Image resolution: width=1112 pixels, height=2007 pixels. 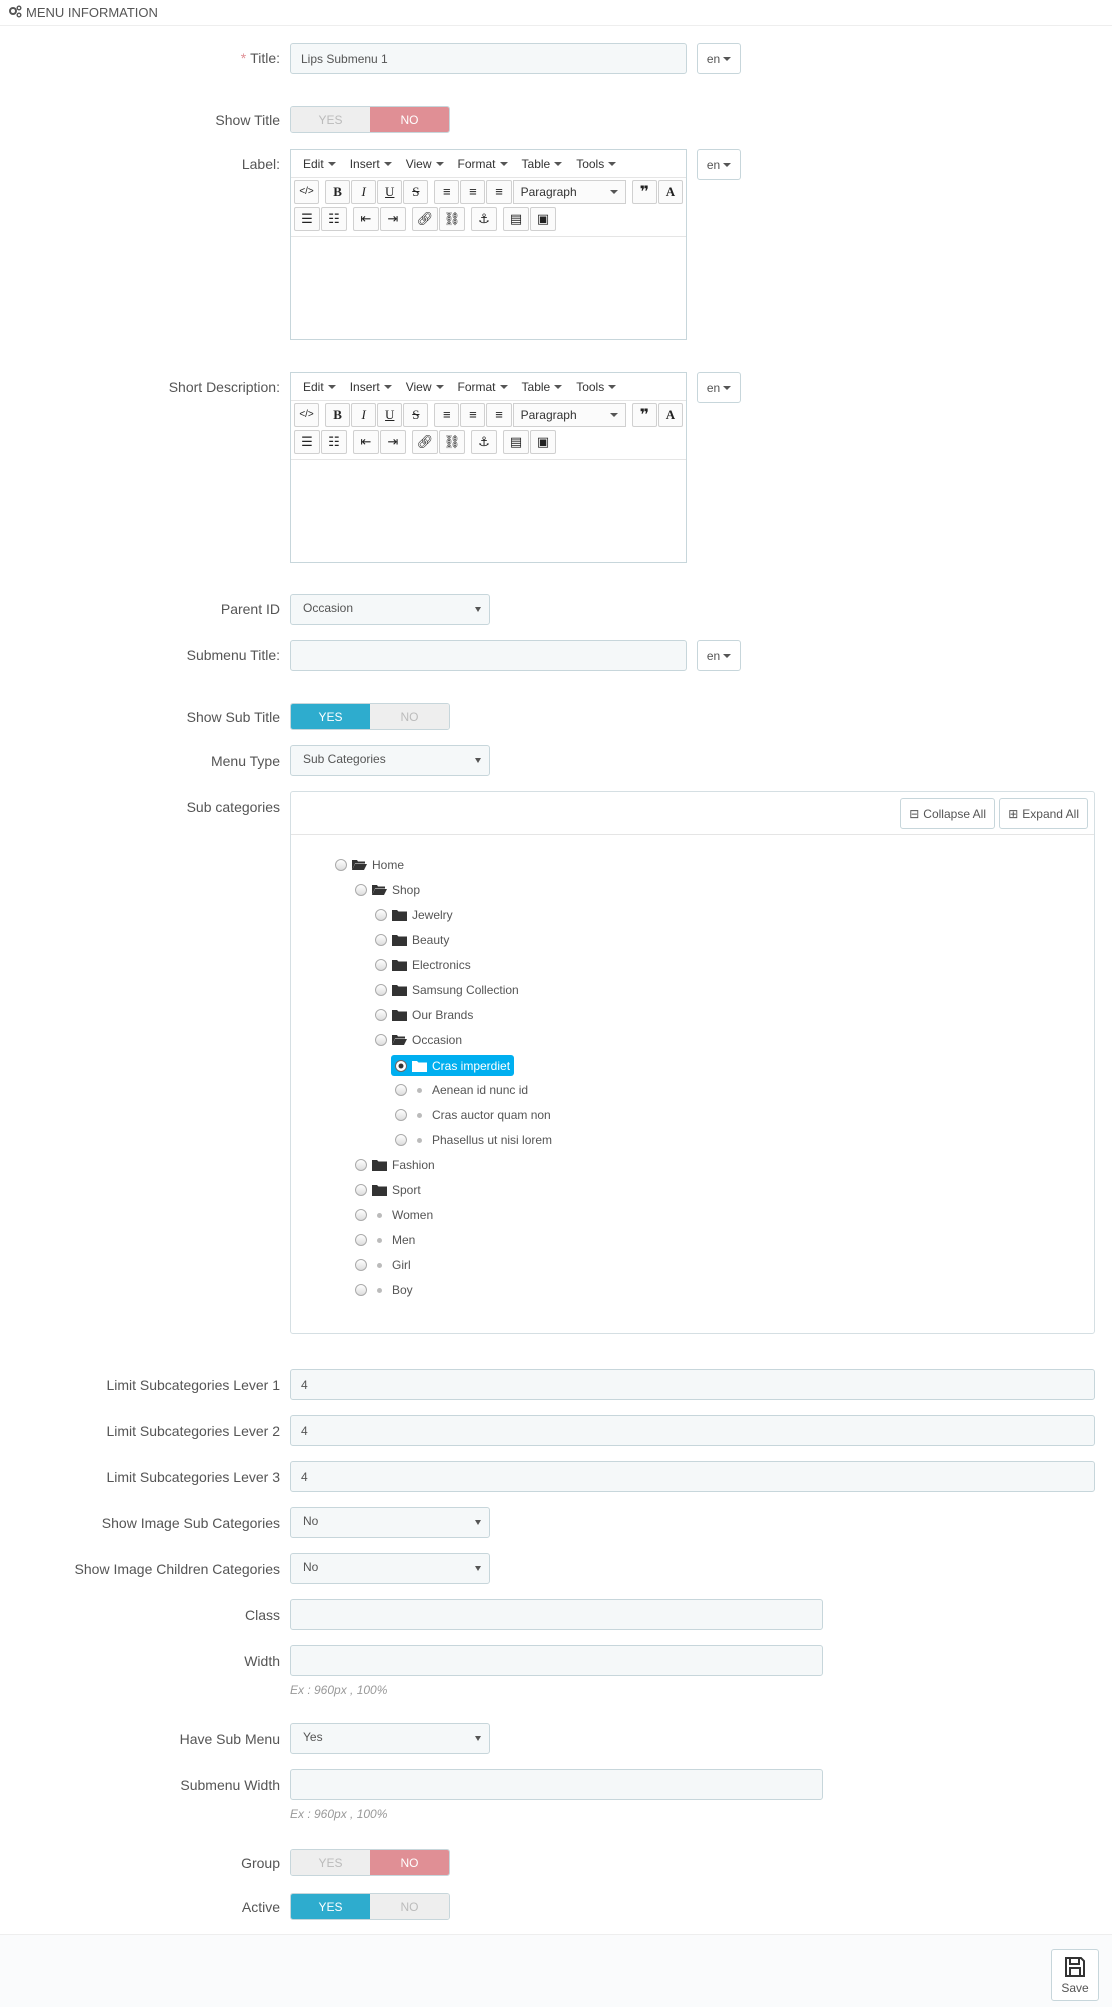 What do you see at coordinates (488, 287) in the screenshot?
I see `label-editor-content` at bounding box center [488, 287].